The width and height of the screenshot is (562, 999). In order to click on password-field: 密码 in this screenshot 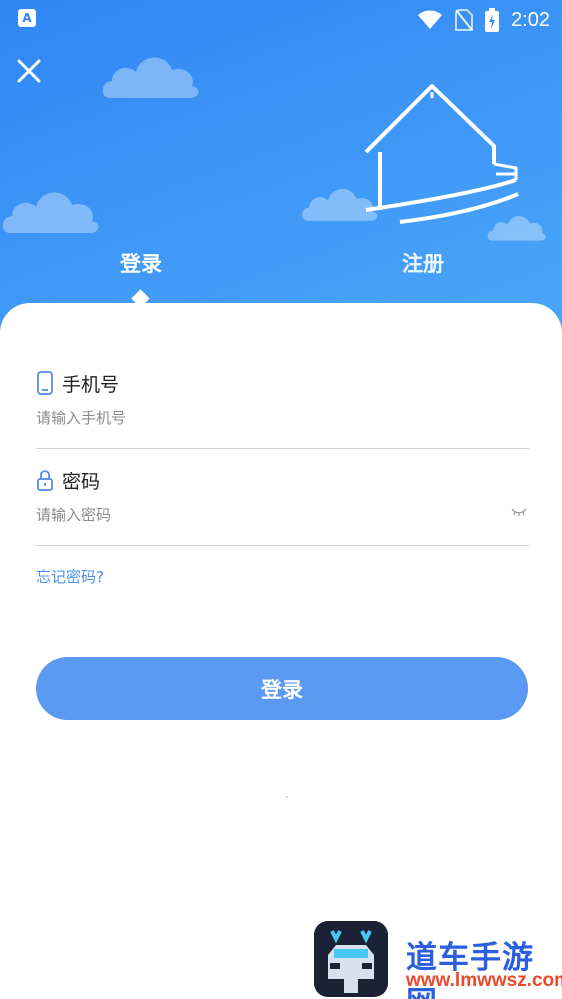, I will do `click(282, 505)`.